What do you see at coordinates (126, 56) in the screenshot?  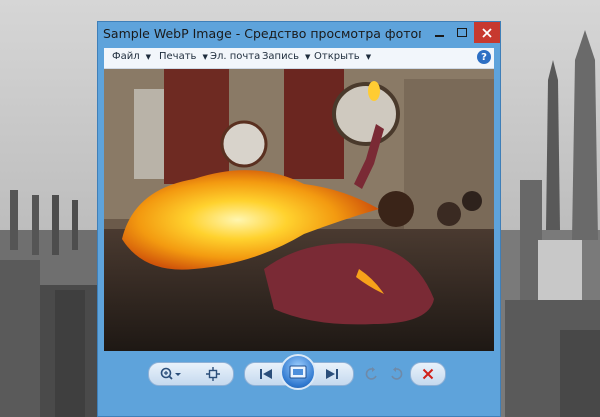 I see `menu-file-label: Файл` at bounding box center [126, 56].